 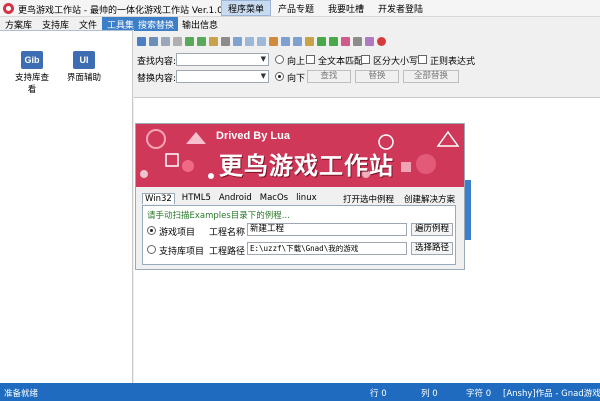 What do you see at coordinates (310, 59) in the screenshot?
I see `whole-word-checkbox` at bounding box center [310, 59].